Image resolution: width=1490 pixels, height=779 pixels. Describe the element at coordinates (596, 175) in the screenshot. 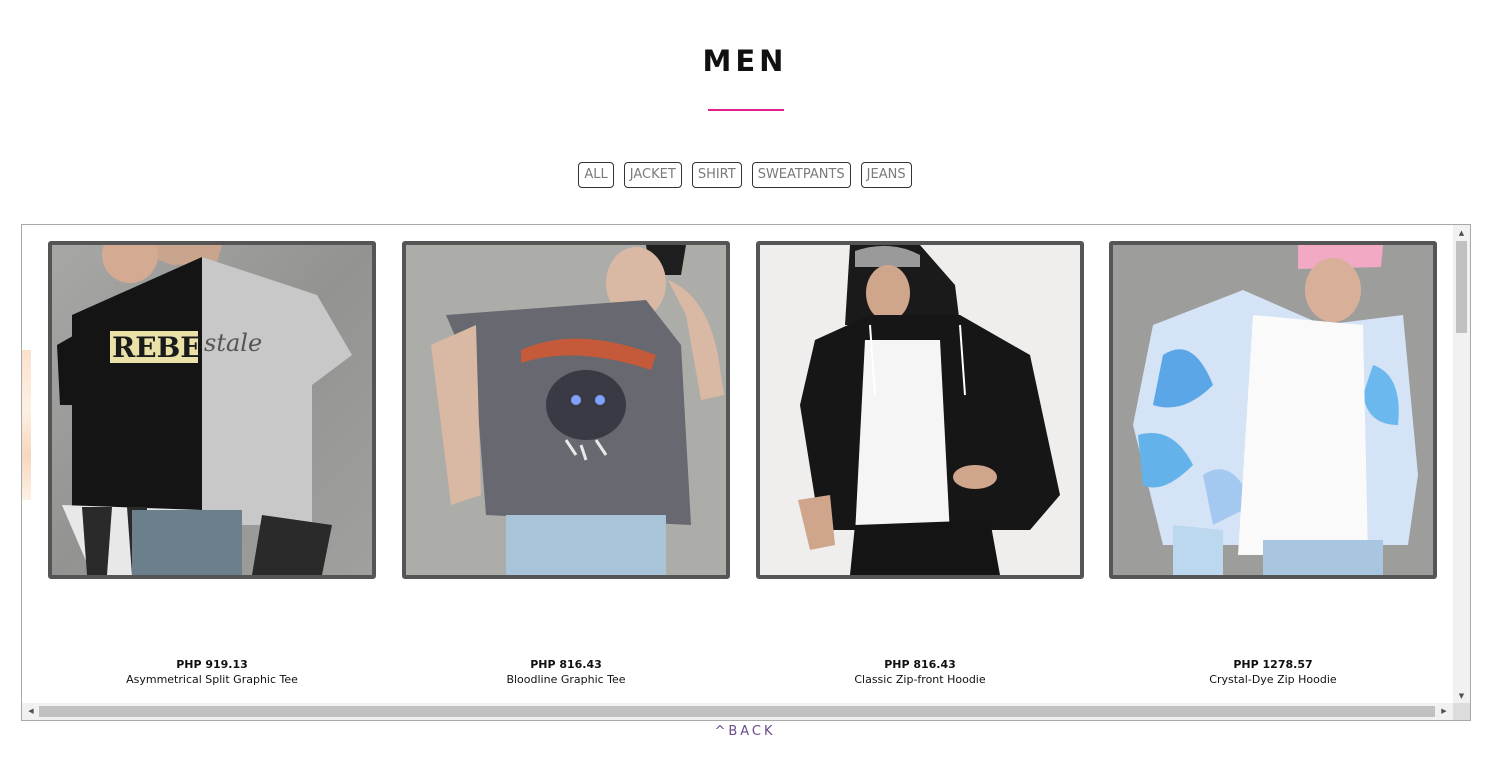

I see `filter-all-button: ALL` at that location.